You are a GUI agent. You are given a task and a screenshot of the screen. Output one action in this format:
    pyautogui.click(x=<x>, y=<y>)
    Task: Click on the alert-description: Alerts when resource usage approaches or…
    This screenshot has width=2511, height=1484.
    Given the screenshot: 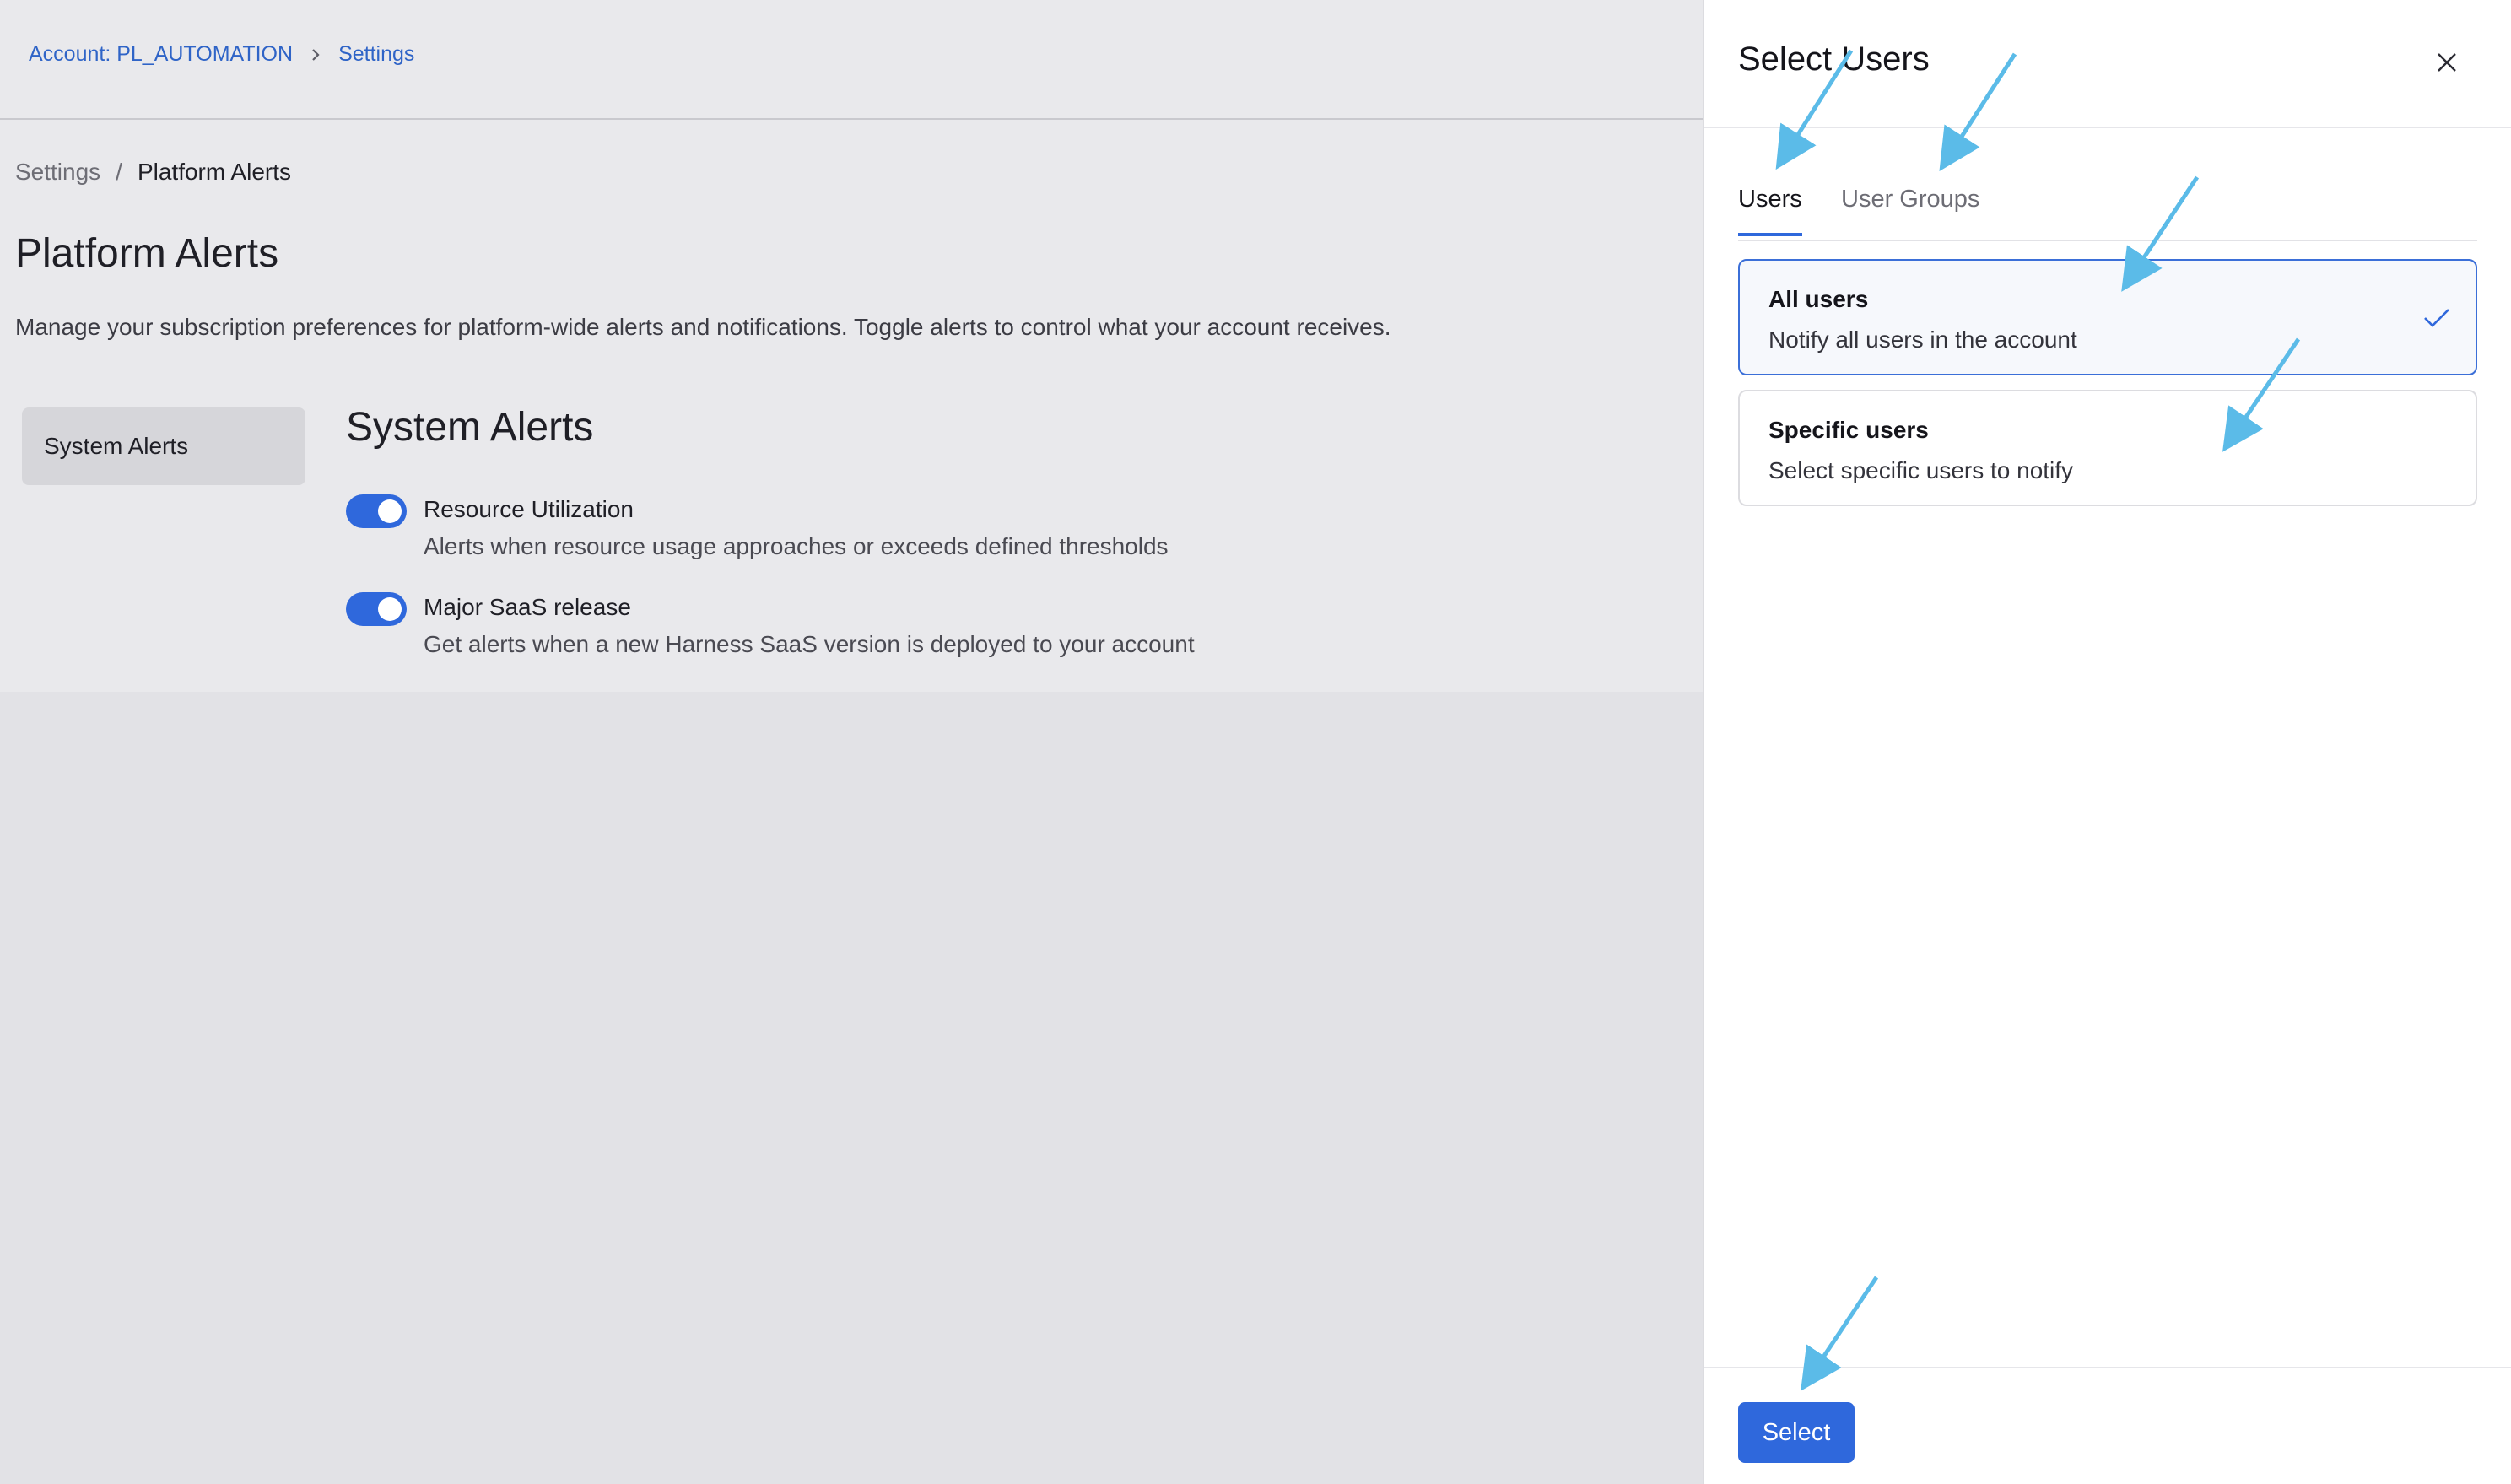 What is the action you would take?
    pyautogui.click(x=796, y=546)
    